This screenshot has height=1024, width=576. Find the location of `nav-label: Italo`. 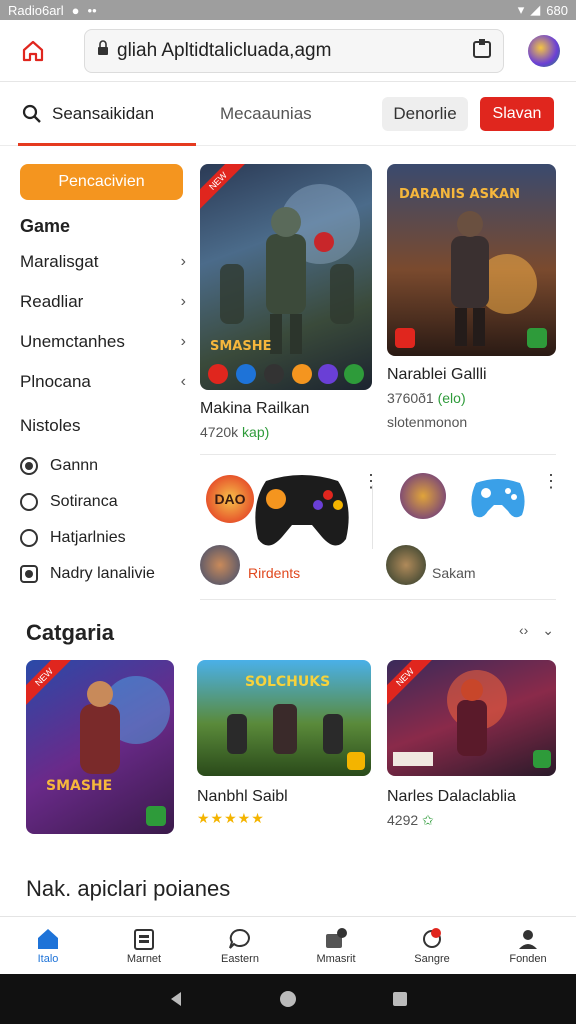

nav-label: Italo is located at coordinates (48, 958).